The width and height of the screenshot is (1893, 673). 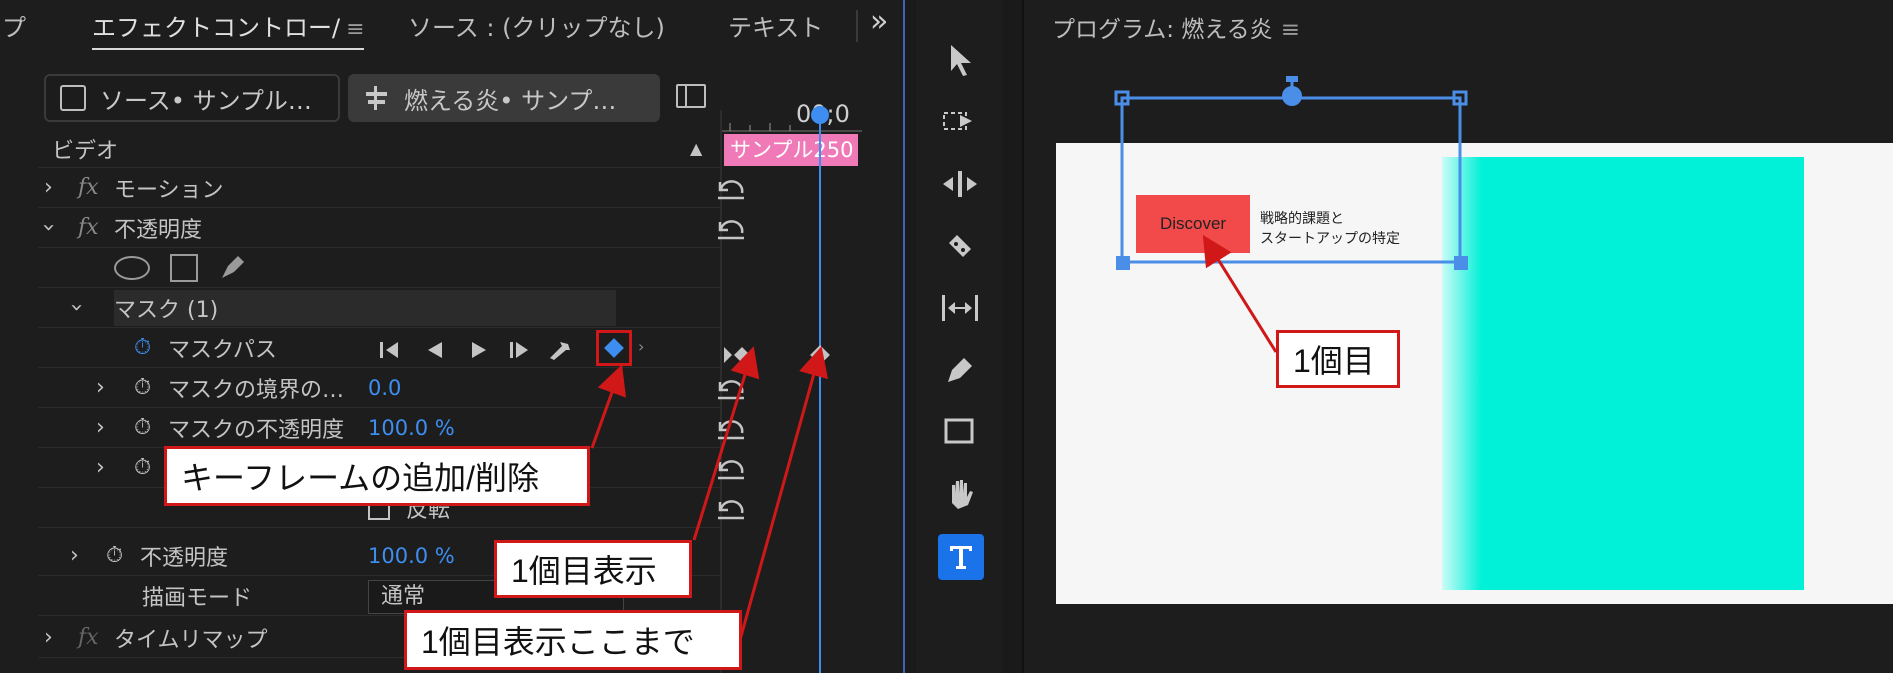 I want to click on callout-first-display: 1個目表示, so click(x=593, y=569).